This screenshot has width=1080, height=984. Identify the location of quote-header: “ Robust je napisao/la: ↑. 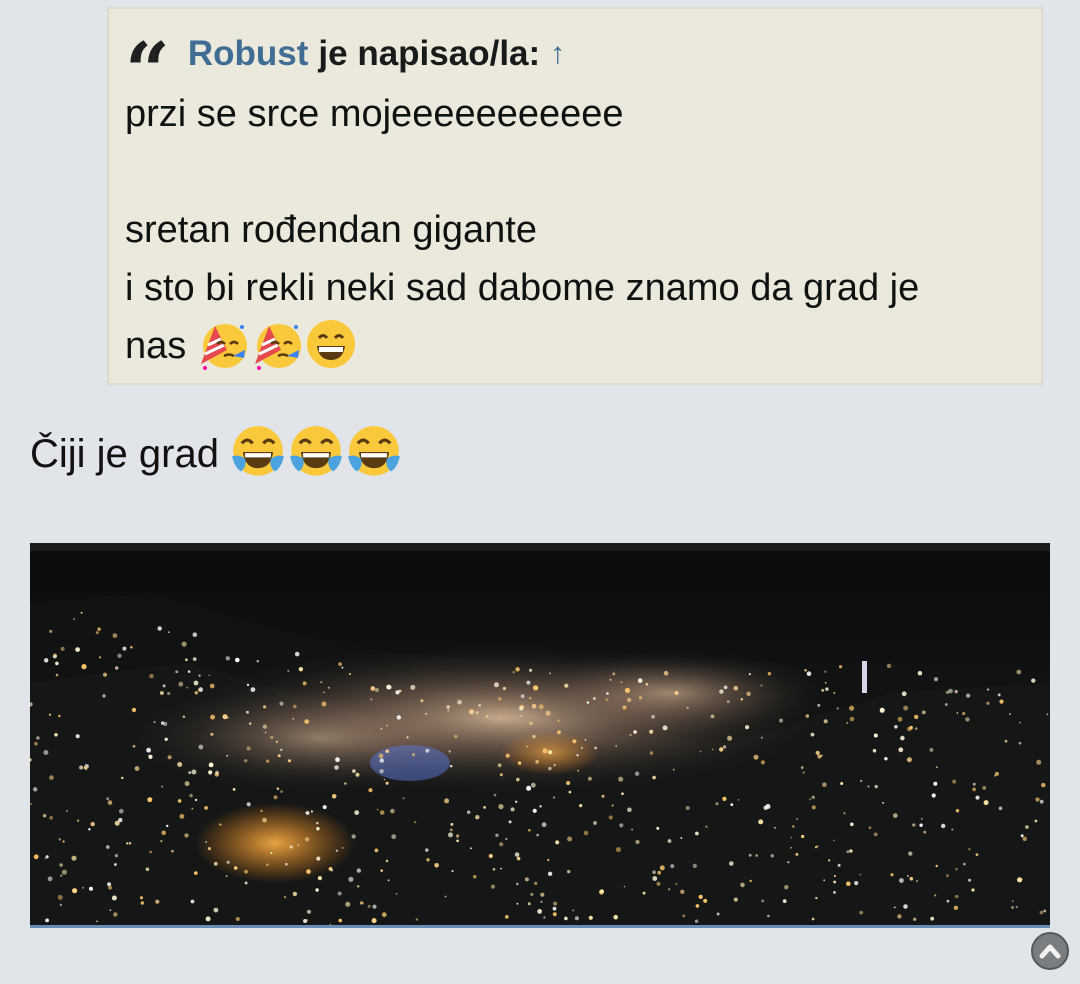
(575, 55).